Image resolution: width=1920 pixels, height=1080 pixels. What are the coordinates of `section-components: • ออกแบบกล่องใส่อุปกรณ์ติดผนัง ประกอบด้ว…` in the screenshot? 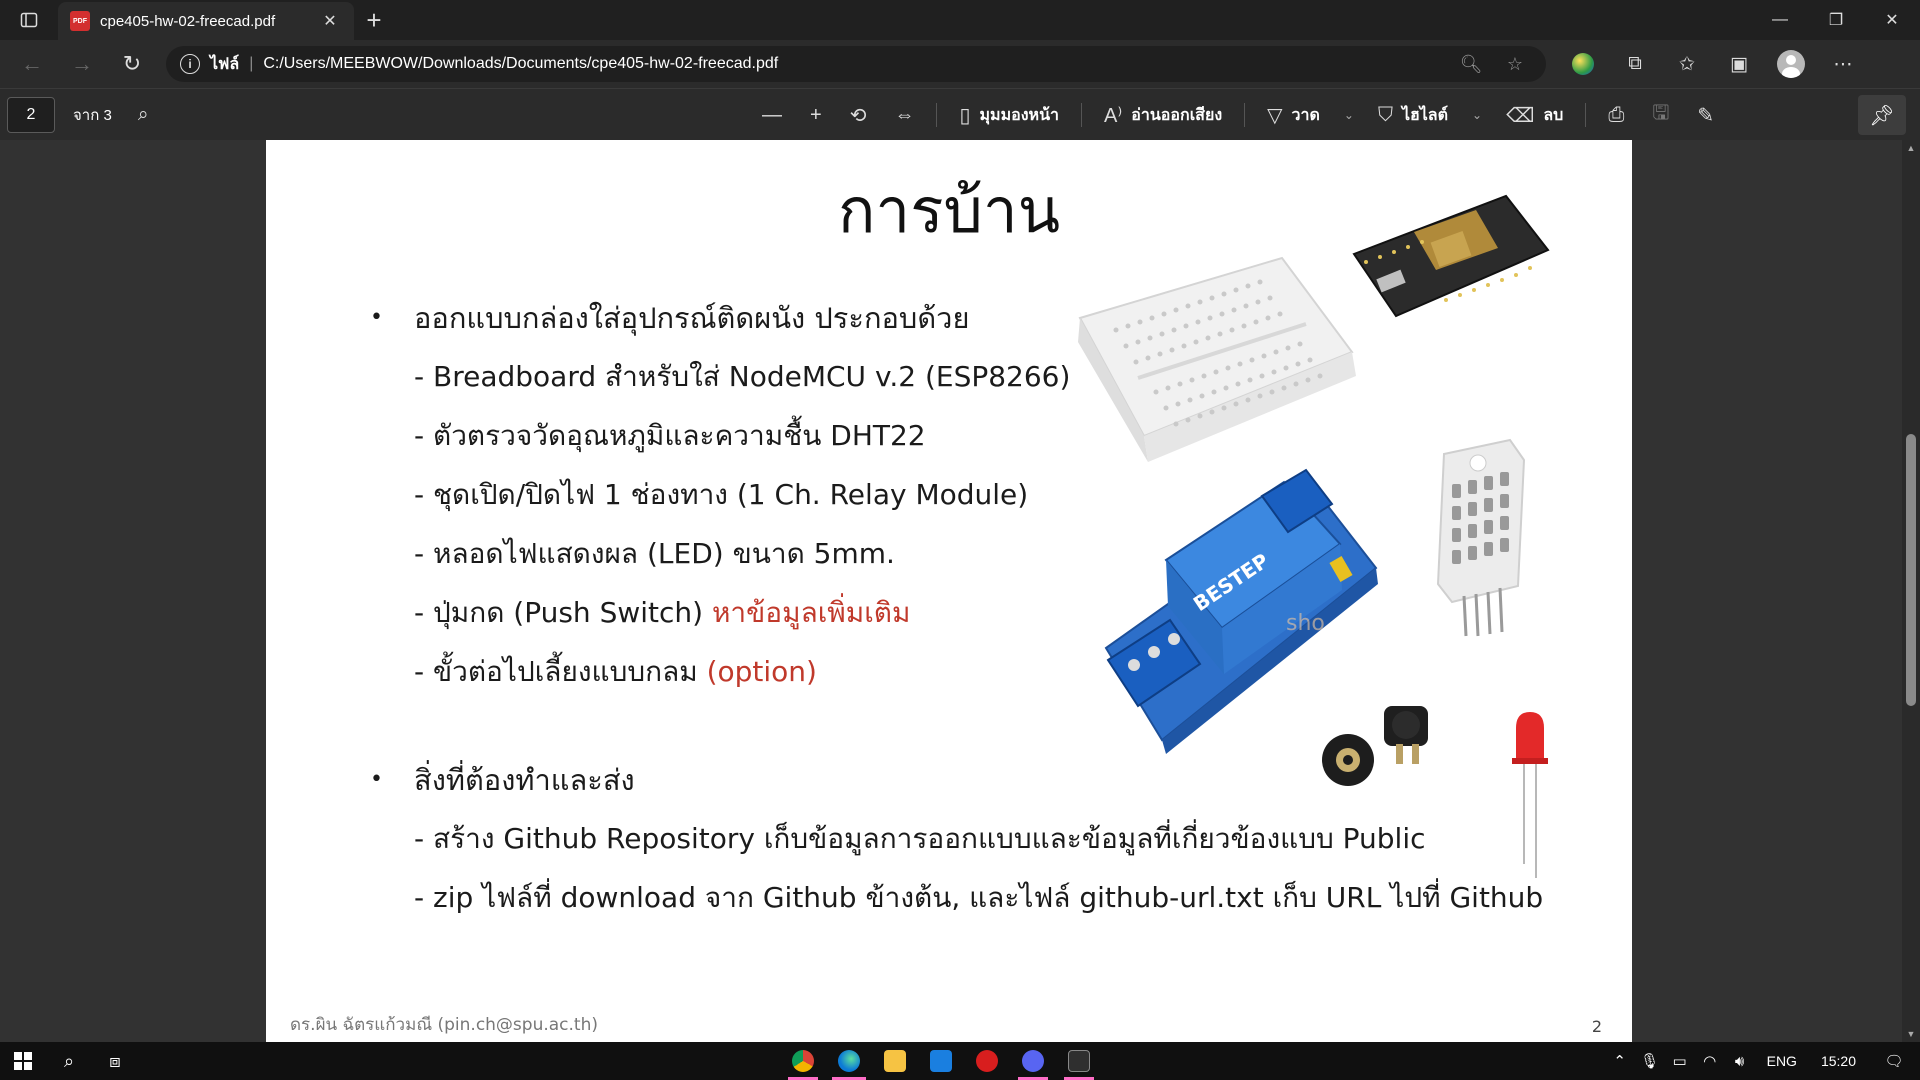 It's located at (718, 494).